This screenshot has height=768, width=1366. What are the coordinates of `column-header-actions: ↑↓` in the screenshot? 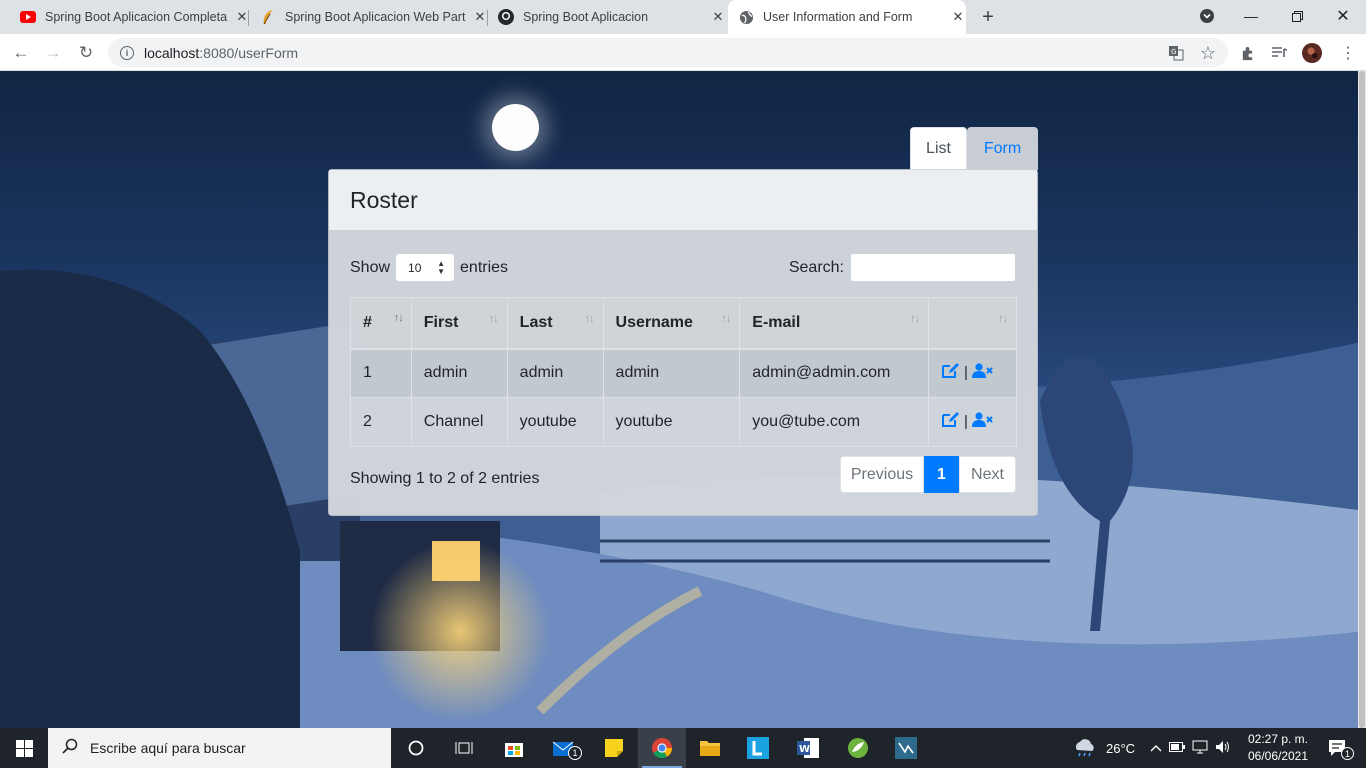 It's located at (972, 323).